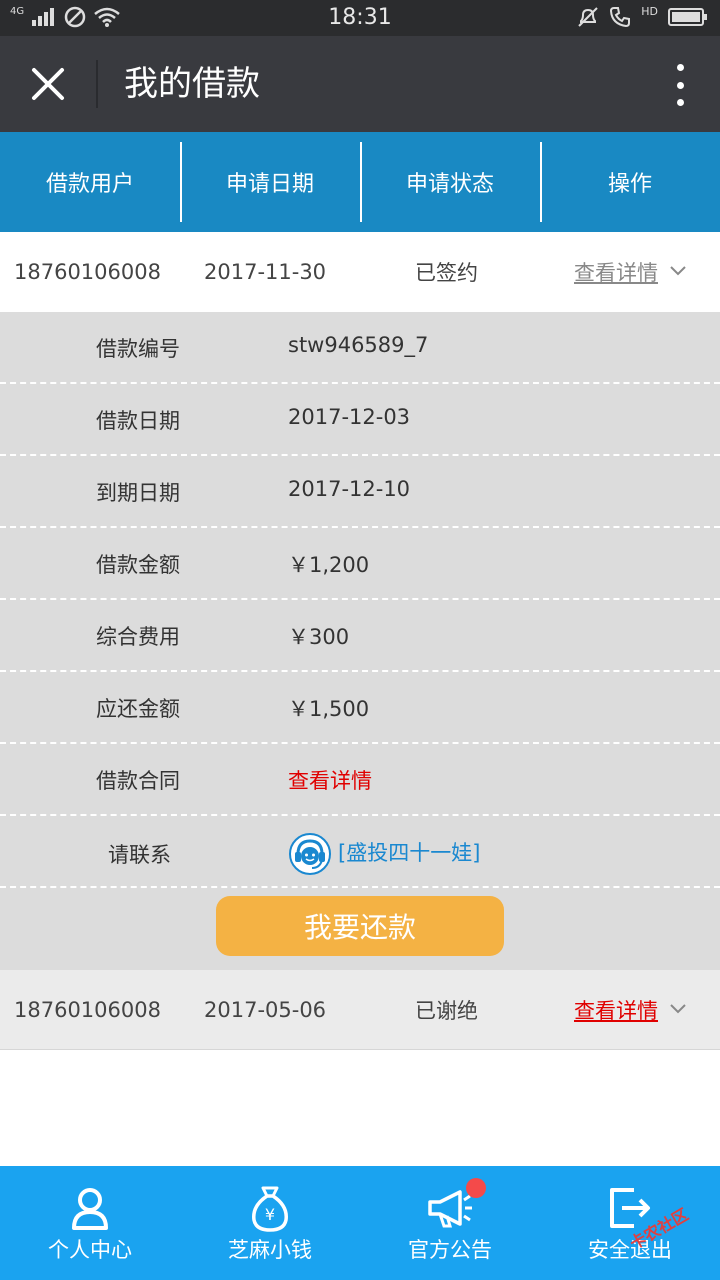  Describe the element at coordinates (138, 637) in the screenshot. I see `detail-label: 综合费用` at that location.